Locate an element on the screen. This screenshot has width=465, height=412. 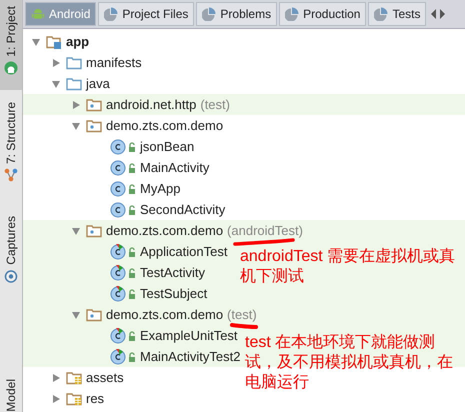
tree-item: MainActivity is located at coordinates (150, 167).